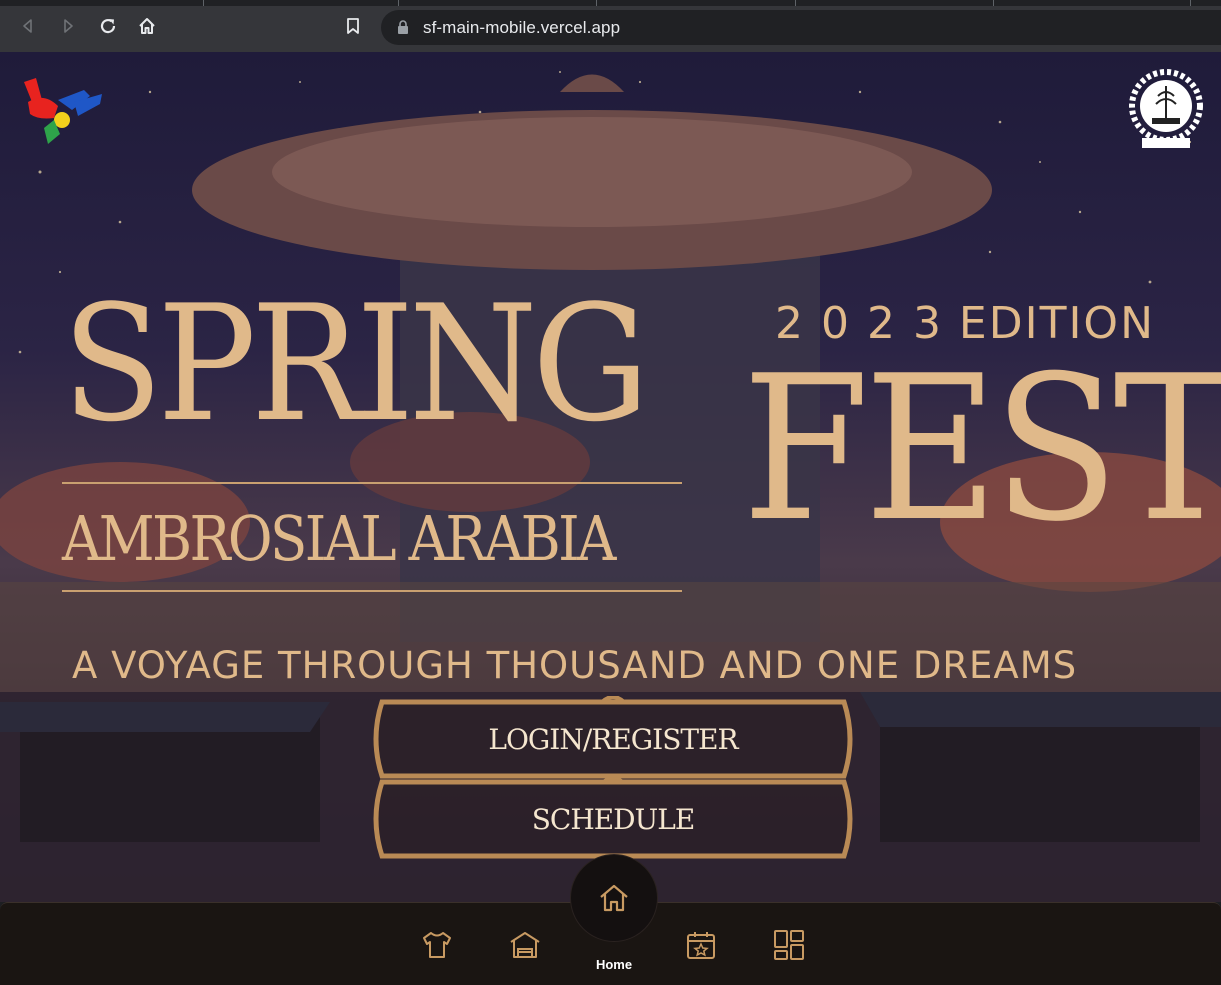 Image resolution: width=1221 pixels, height=985 pixels. Describe the element at coordinates (801, 27) in the screenshot. I see `address-bar: sf-main-mobile.vercel.app` at that location.